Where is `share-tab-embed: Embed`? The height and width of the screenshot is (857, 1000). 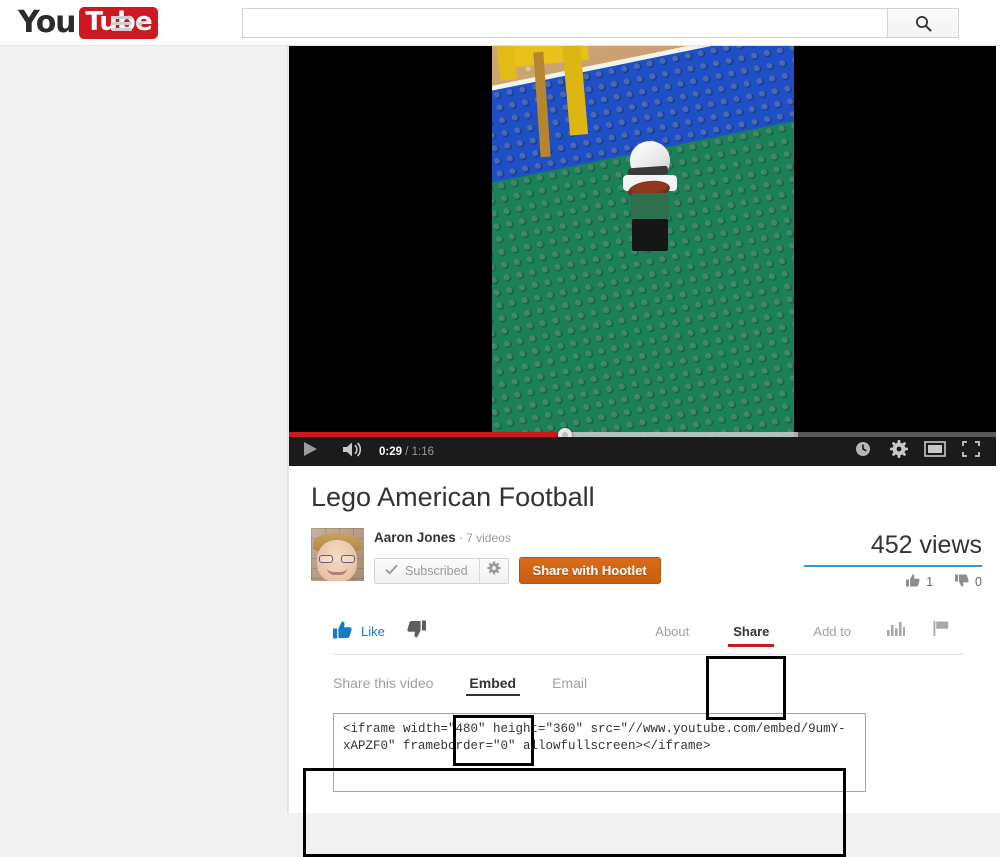
share-tab-embed: Embed is located at coordinates (492, 683).